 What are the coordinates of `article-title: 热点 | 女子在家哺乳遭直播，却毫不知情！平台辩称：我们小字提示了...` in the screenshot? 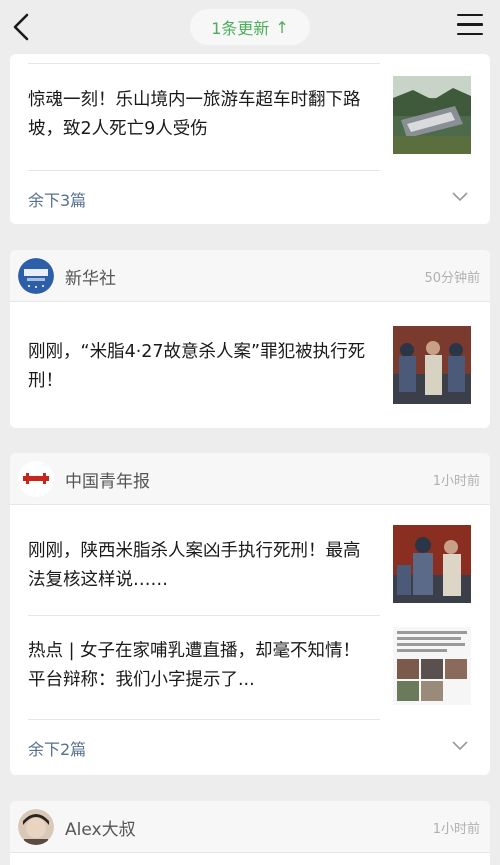 It's located at (194, 665).